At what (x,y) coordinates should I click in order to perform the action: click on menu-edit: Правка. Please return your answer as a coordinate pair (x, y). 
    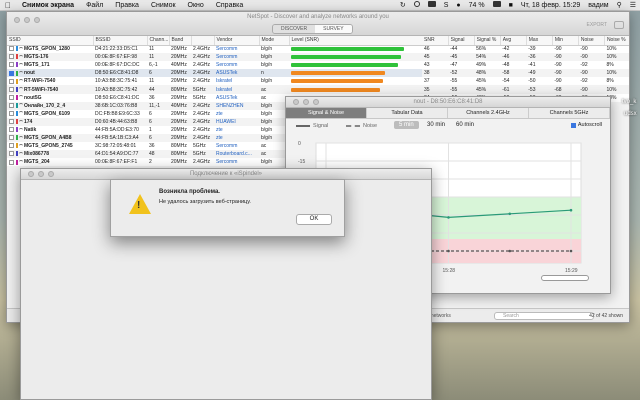
    Looking at the image, I should click on (127, 5).